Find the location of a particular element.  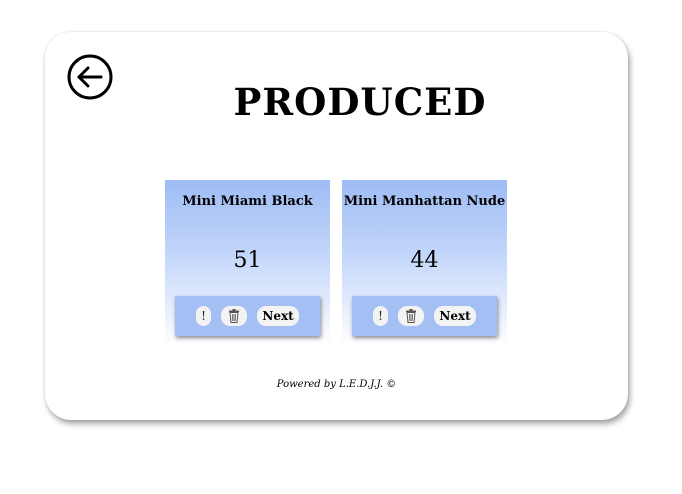

product-card: Mini Manhattan Nude 44 ! Next is located at coordinates (424, 263).